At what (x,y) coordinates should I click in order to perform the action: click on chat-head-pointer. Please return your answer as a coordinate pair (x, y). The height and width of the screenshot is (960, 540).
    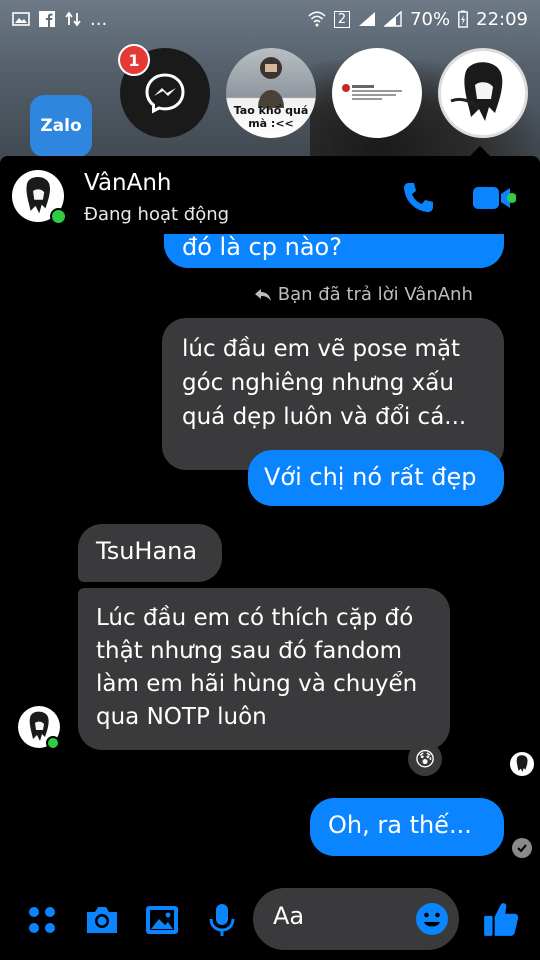
    Looking at the image, I should click on (480, 151).